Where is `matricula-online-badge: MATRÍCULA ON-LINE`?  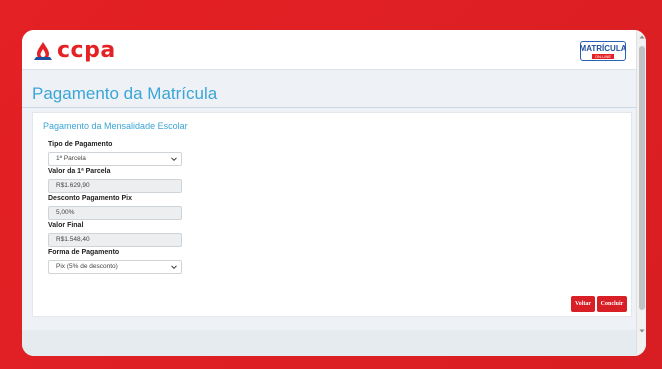
matricula-online-badge: MATRÍCULA ON-LINE is located at coordinates (603, 51).